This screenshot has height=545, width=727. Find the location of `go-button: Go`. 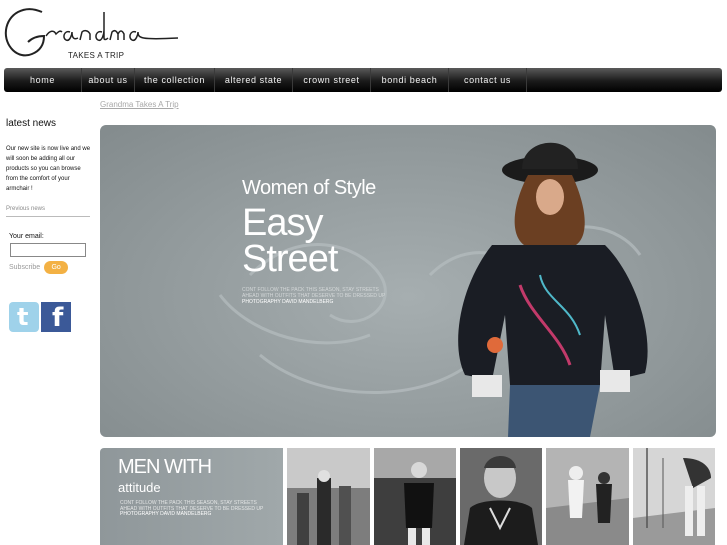

go-button: Go is located at coordinates (56, 267).